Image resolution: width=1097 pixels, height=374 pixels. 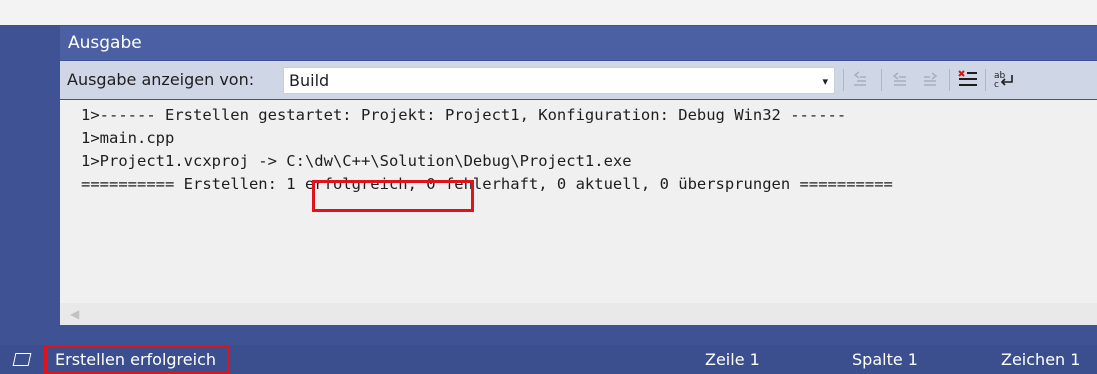 What do you see at coordinates (161, 79) in the screenshot?
I see `show-output-from-label: Ausgabe anzeigen von:` at bounding box center [161, 79].